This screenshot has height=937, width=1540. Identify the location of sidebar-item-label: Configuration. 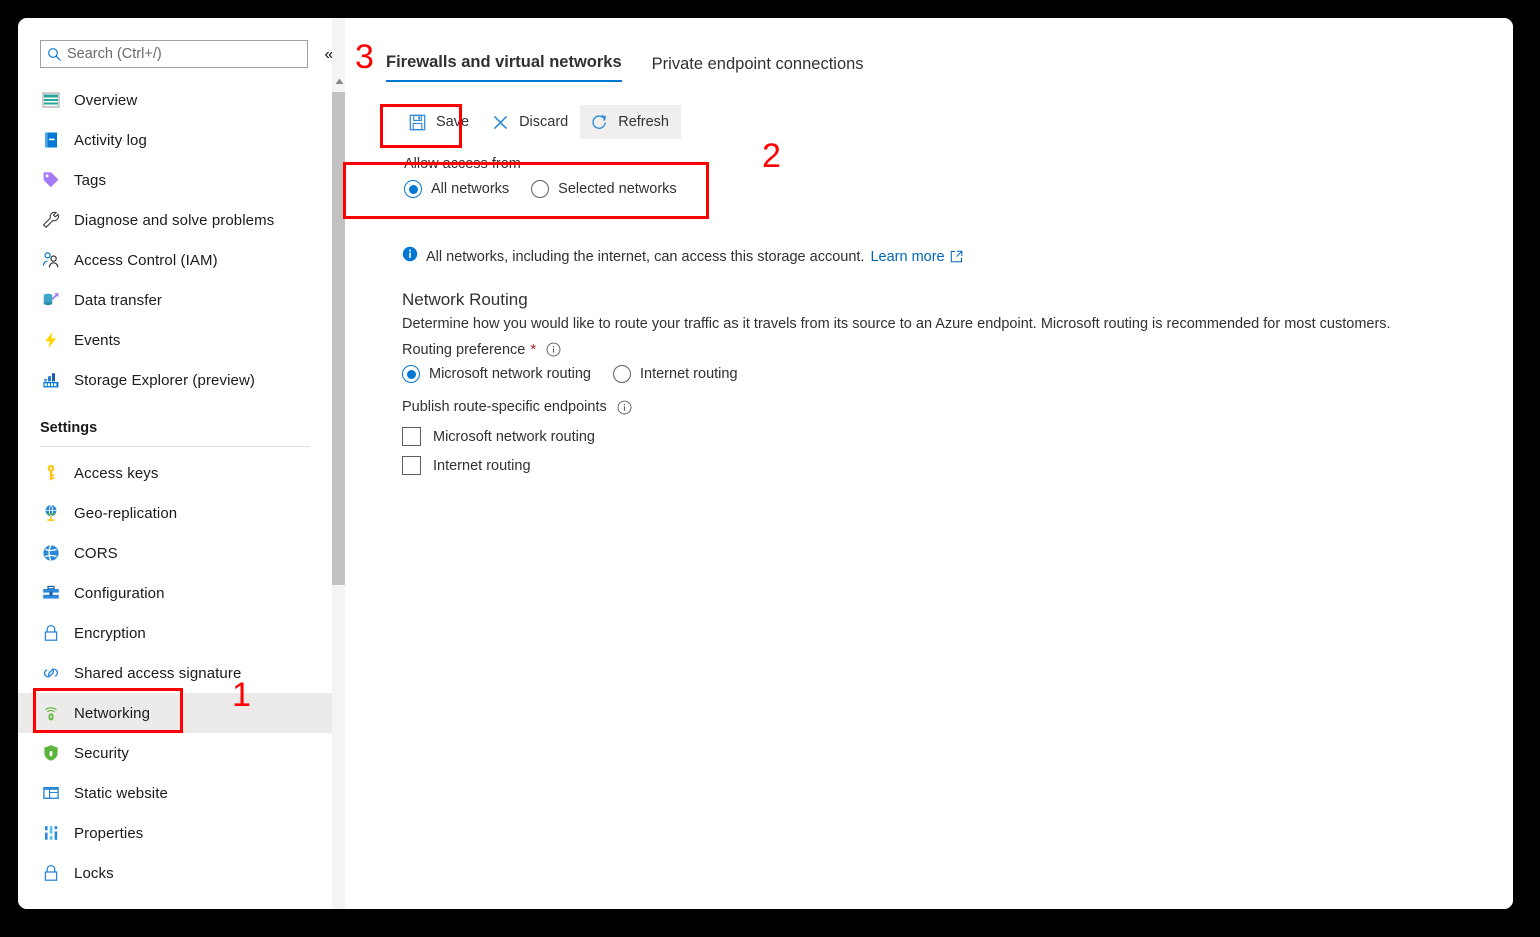
(119, 593).